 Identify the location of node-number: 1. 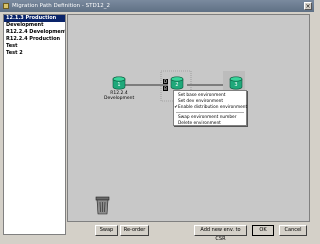
(118, 85).